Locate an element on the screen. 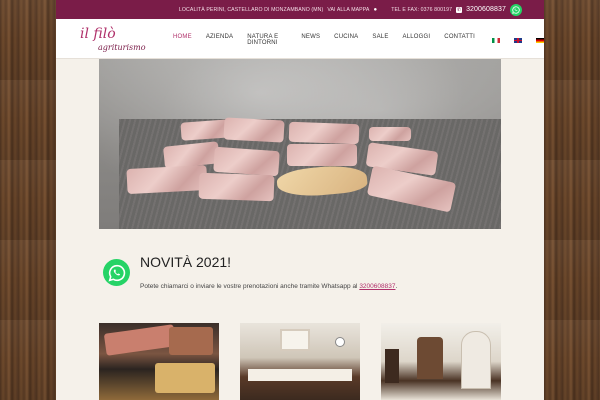  grilled-meat is located at coordinates (140, 340).